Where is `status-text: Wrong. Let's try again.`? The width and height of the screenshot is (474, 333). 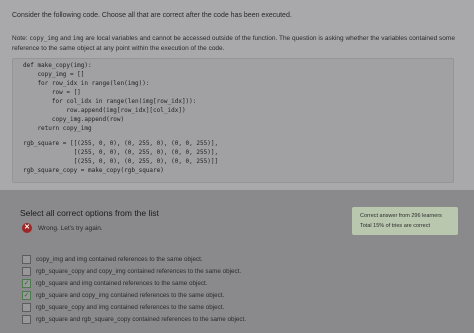 status-text: Wrong. Let's try again. is located at coordinates (70, 228).